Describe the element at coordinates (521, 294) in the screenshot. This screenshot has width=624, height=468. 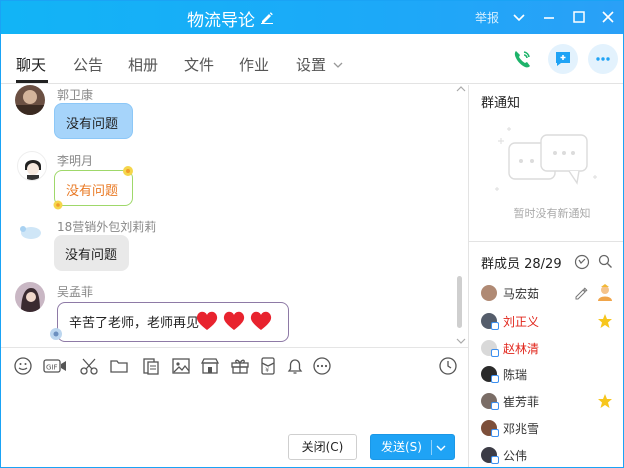
I see `member-name: 马宏茹` at that location.